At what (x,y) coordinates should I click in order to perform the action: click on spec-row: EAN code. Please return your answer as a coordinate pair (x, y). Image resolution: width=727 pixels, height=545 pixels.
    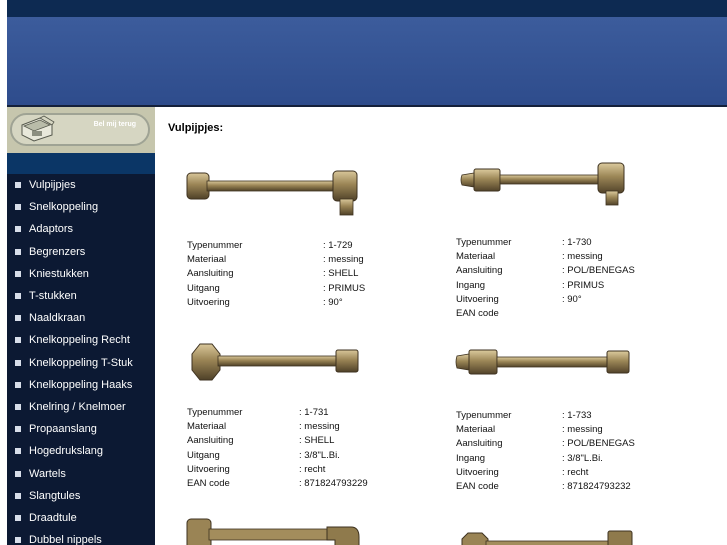
    Looking at the image, I should click on (545, 314).